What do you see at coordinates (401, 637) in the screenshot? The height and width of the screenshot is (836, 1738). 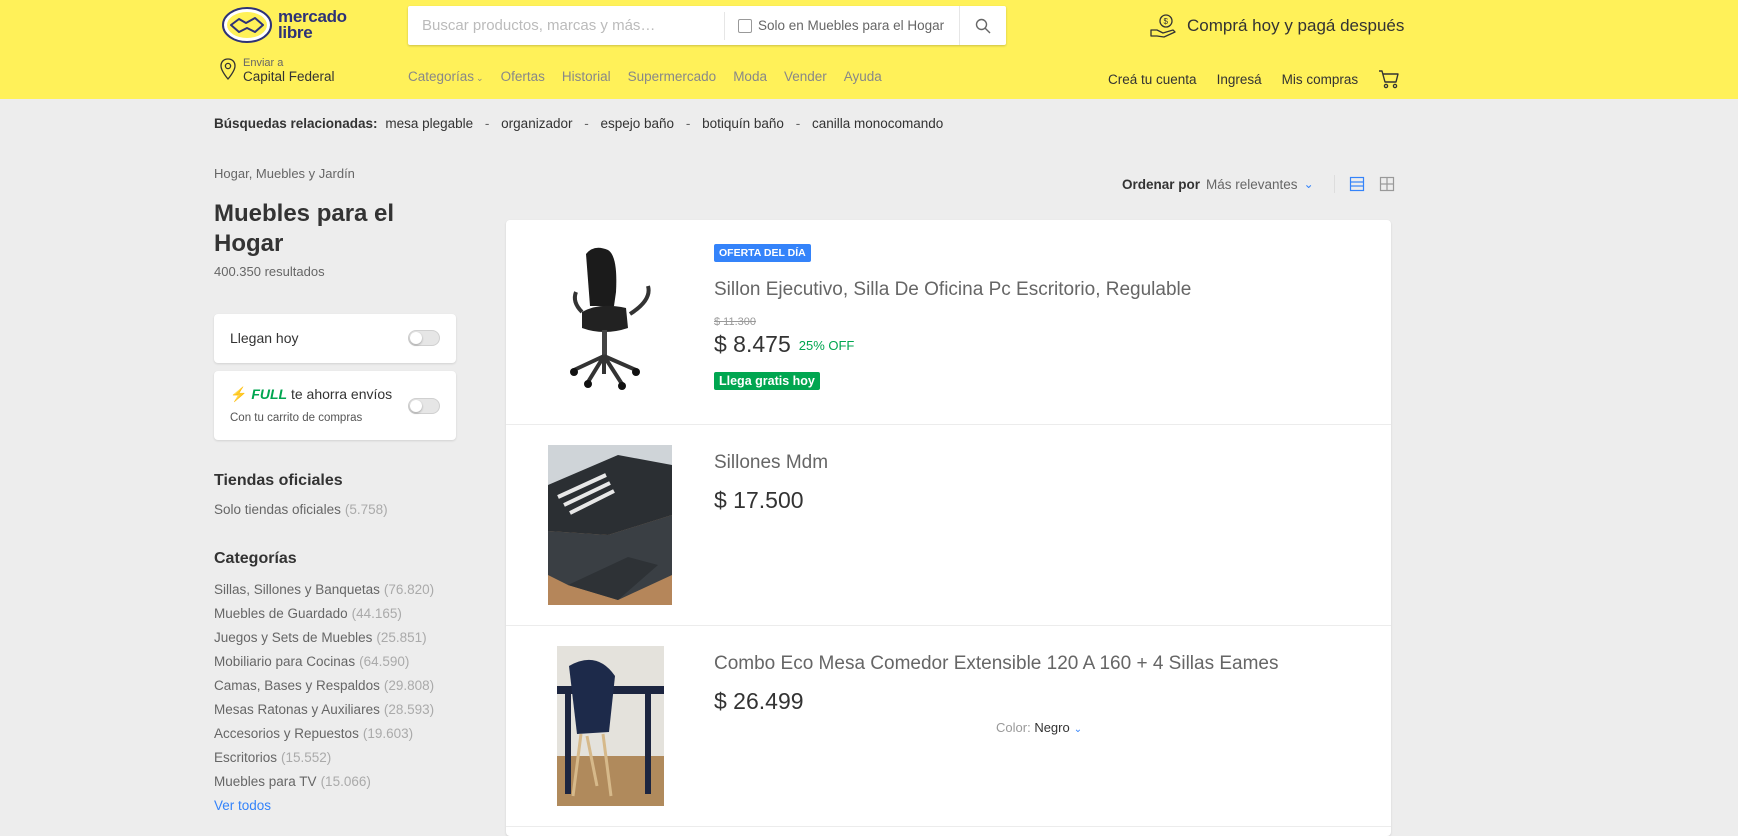 I see `category-count: (25.851)` at bounding box center [401, 637].